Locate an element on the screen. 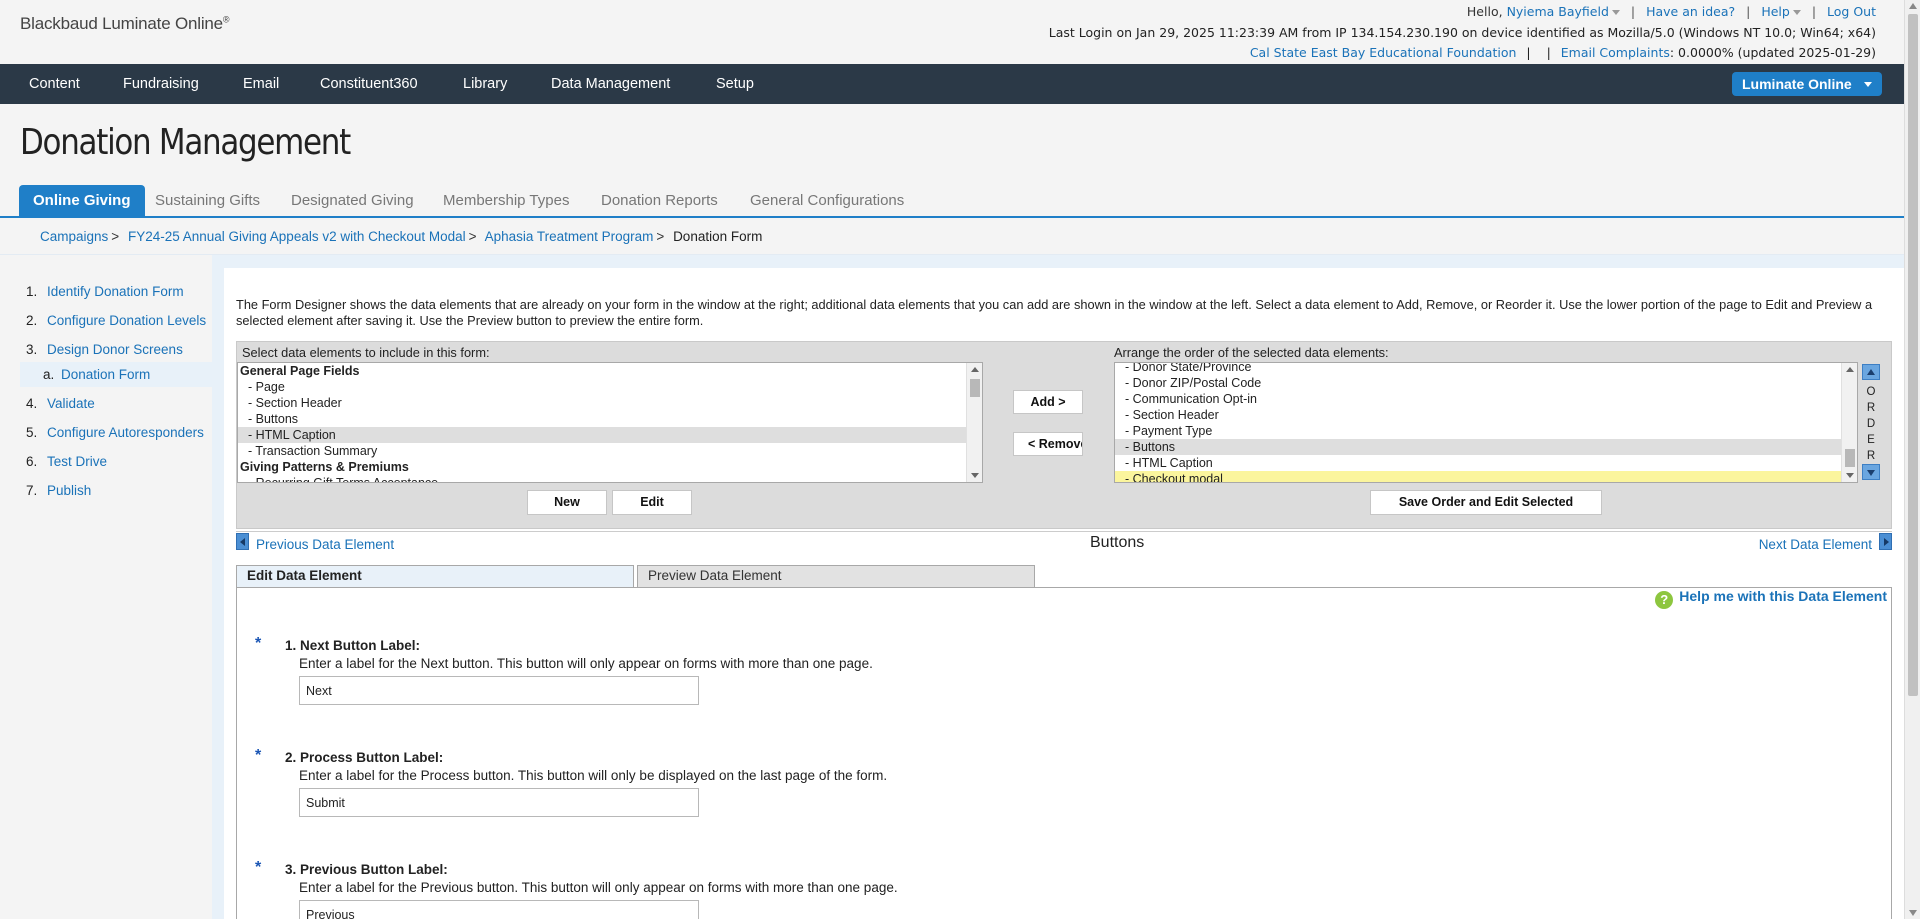  move-up-icon is located at coordinates (1871, 372).